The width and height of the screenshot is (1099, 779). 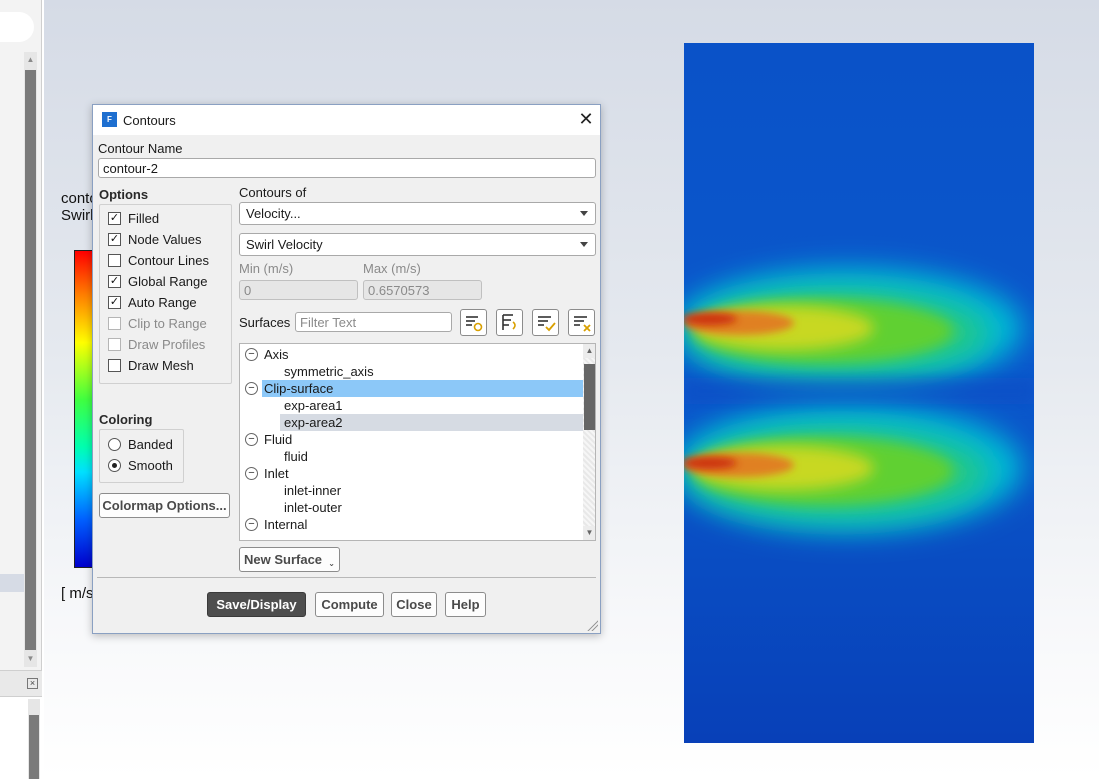 What do you see at coordinates (346, 120) in the screenshot?
I see `dialog-titlebar: F Contours ✕` at bounding box center [346, 120].